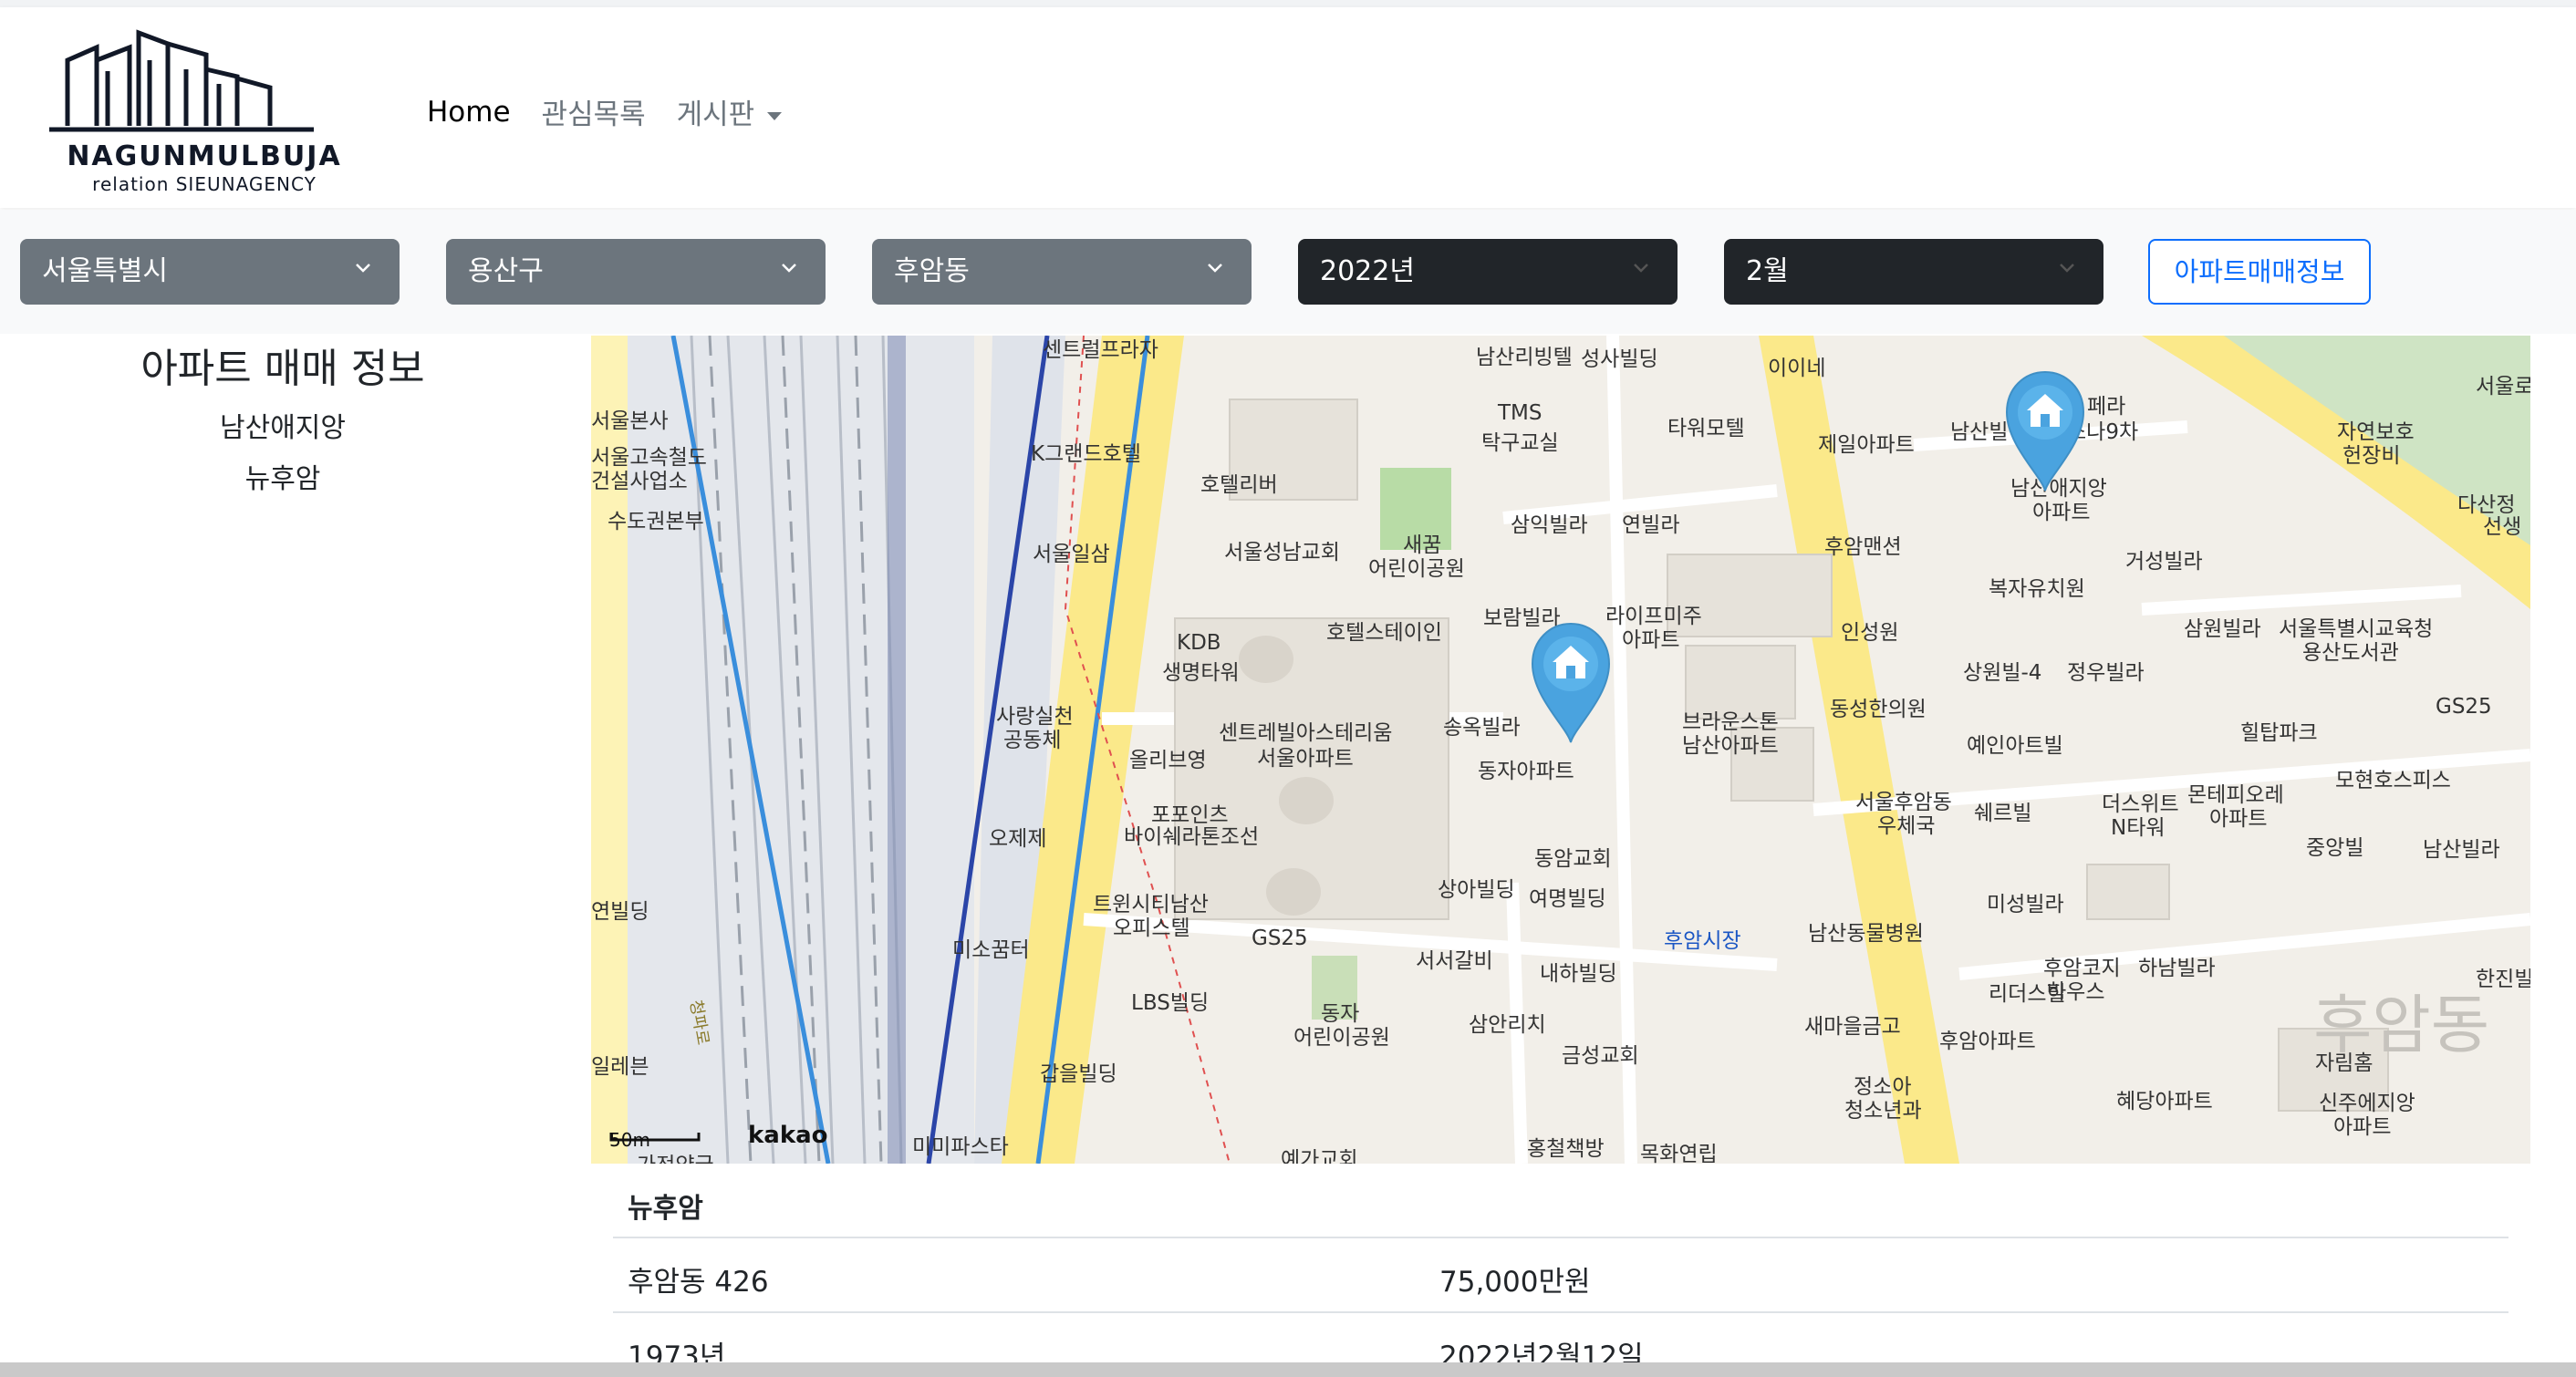  Describe the element at coordinates (2003, 814) in the screenshot. I see `map-label: 쉐르빌` at that location.